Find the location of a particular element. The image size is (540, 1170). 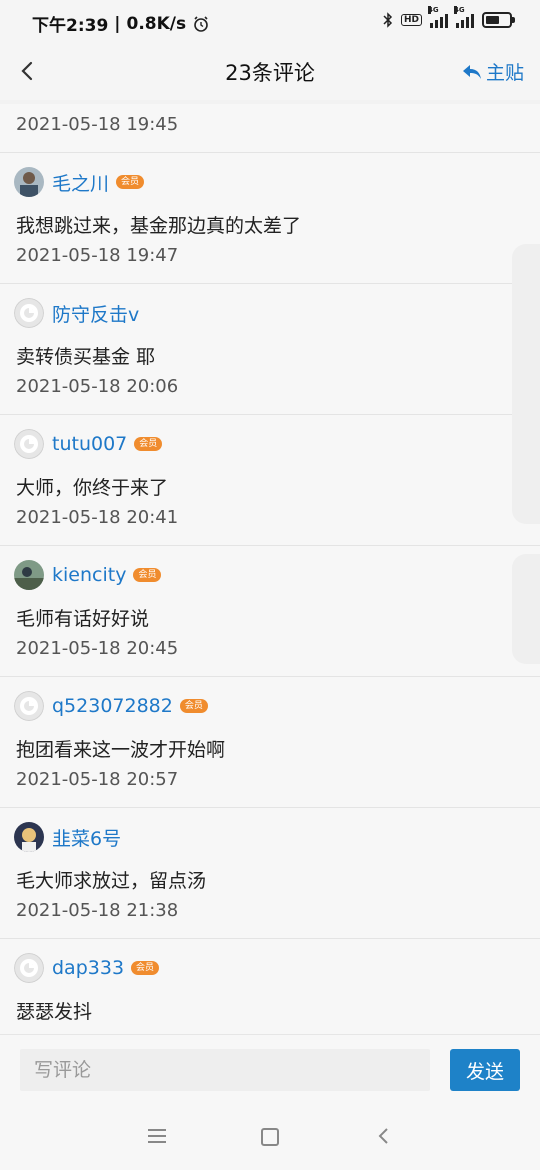

username: q523072882 is located at coordinates (112, 706).